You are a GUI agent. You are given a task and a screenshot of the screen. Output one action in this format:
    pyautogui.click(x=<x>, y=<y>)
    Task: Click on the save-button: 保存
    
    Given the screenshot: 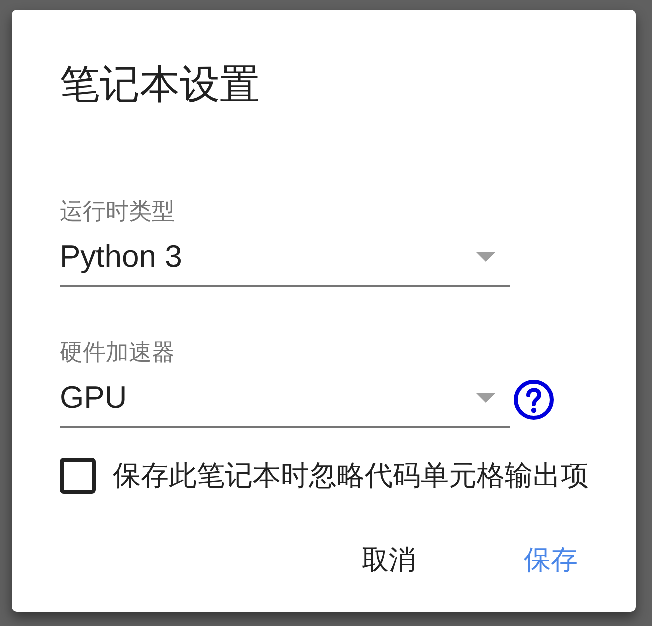 What is the action you would take?
    pyautogui.click(x=551, y=560)
    